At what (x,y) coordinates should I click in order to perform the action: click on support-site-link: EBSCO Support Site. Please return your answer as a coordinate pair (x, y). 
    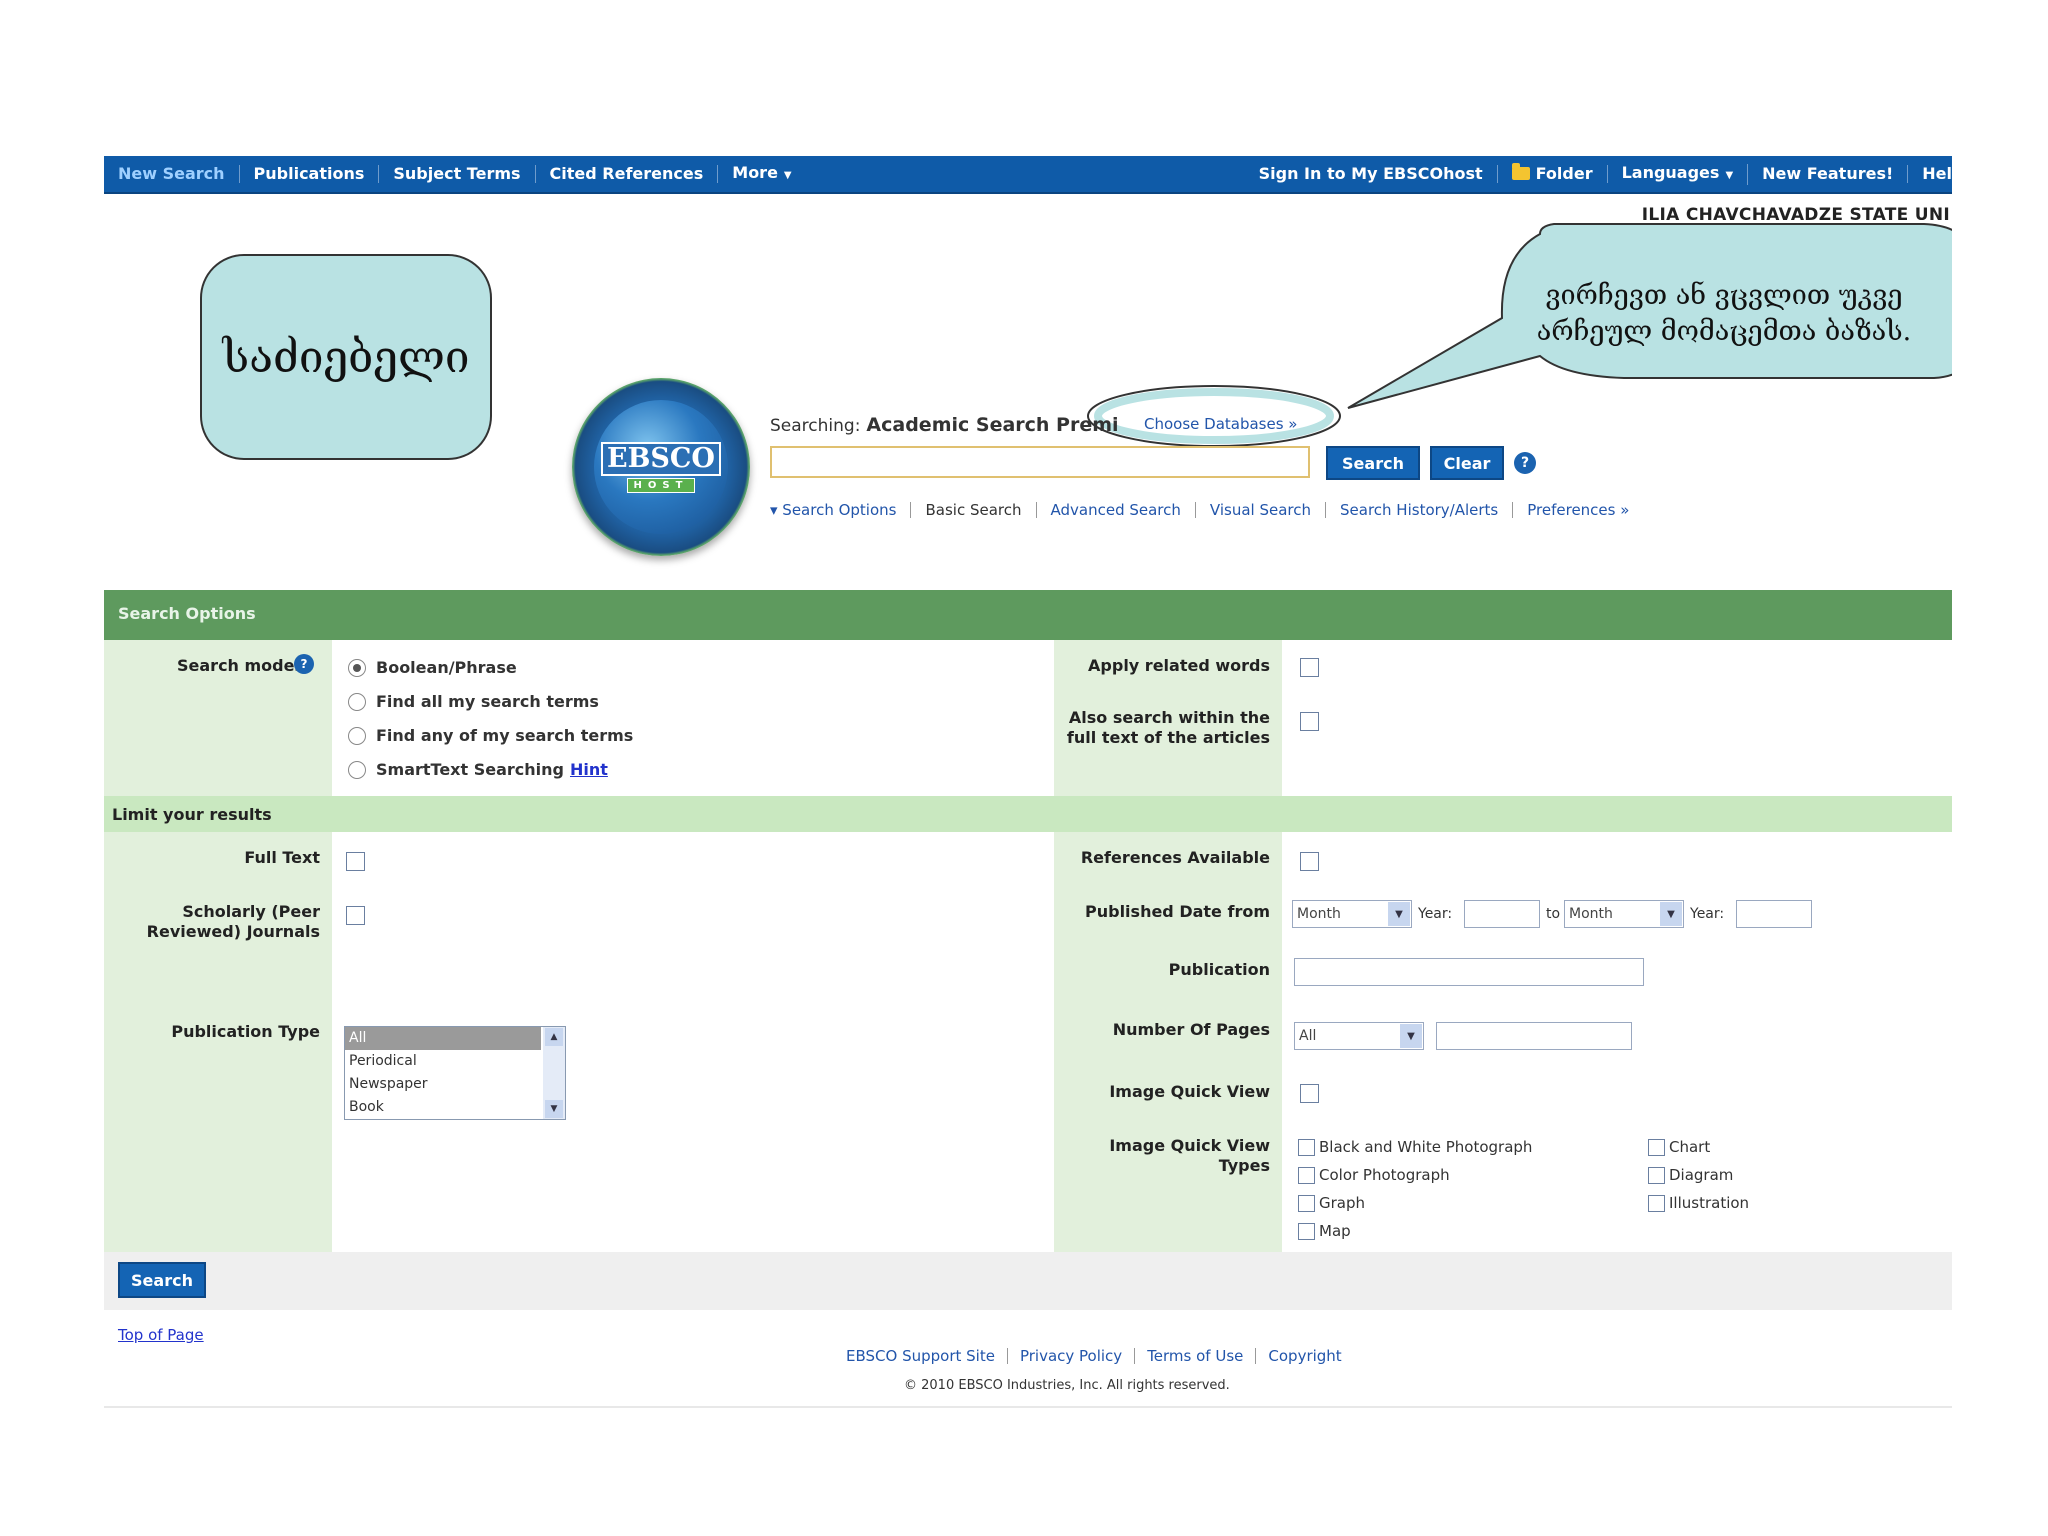
    Looking at the image, I should click on (921, 1356).